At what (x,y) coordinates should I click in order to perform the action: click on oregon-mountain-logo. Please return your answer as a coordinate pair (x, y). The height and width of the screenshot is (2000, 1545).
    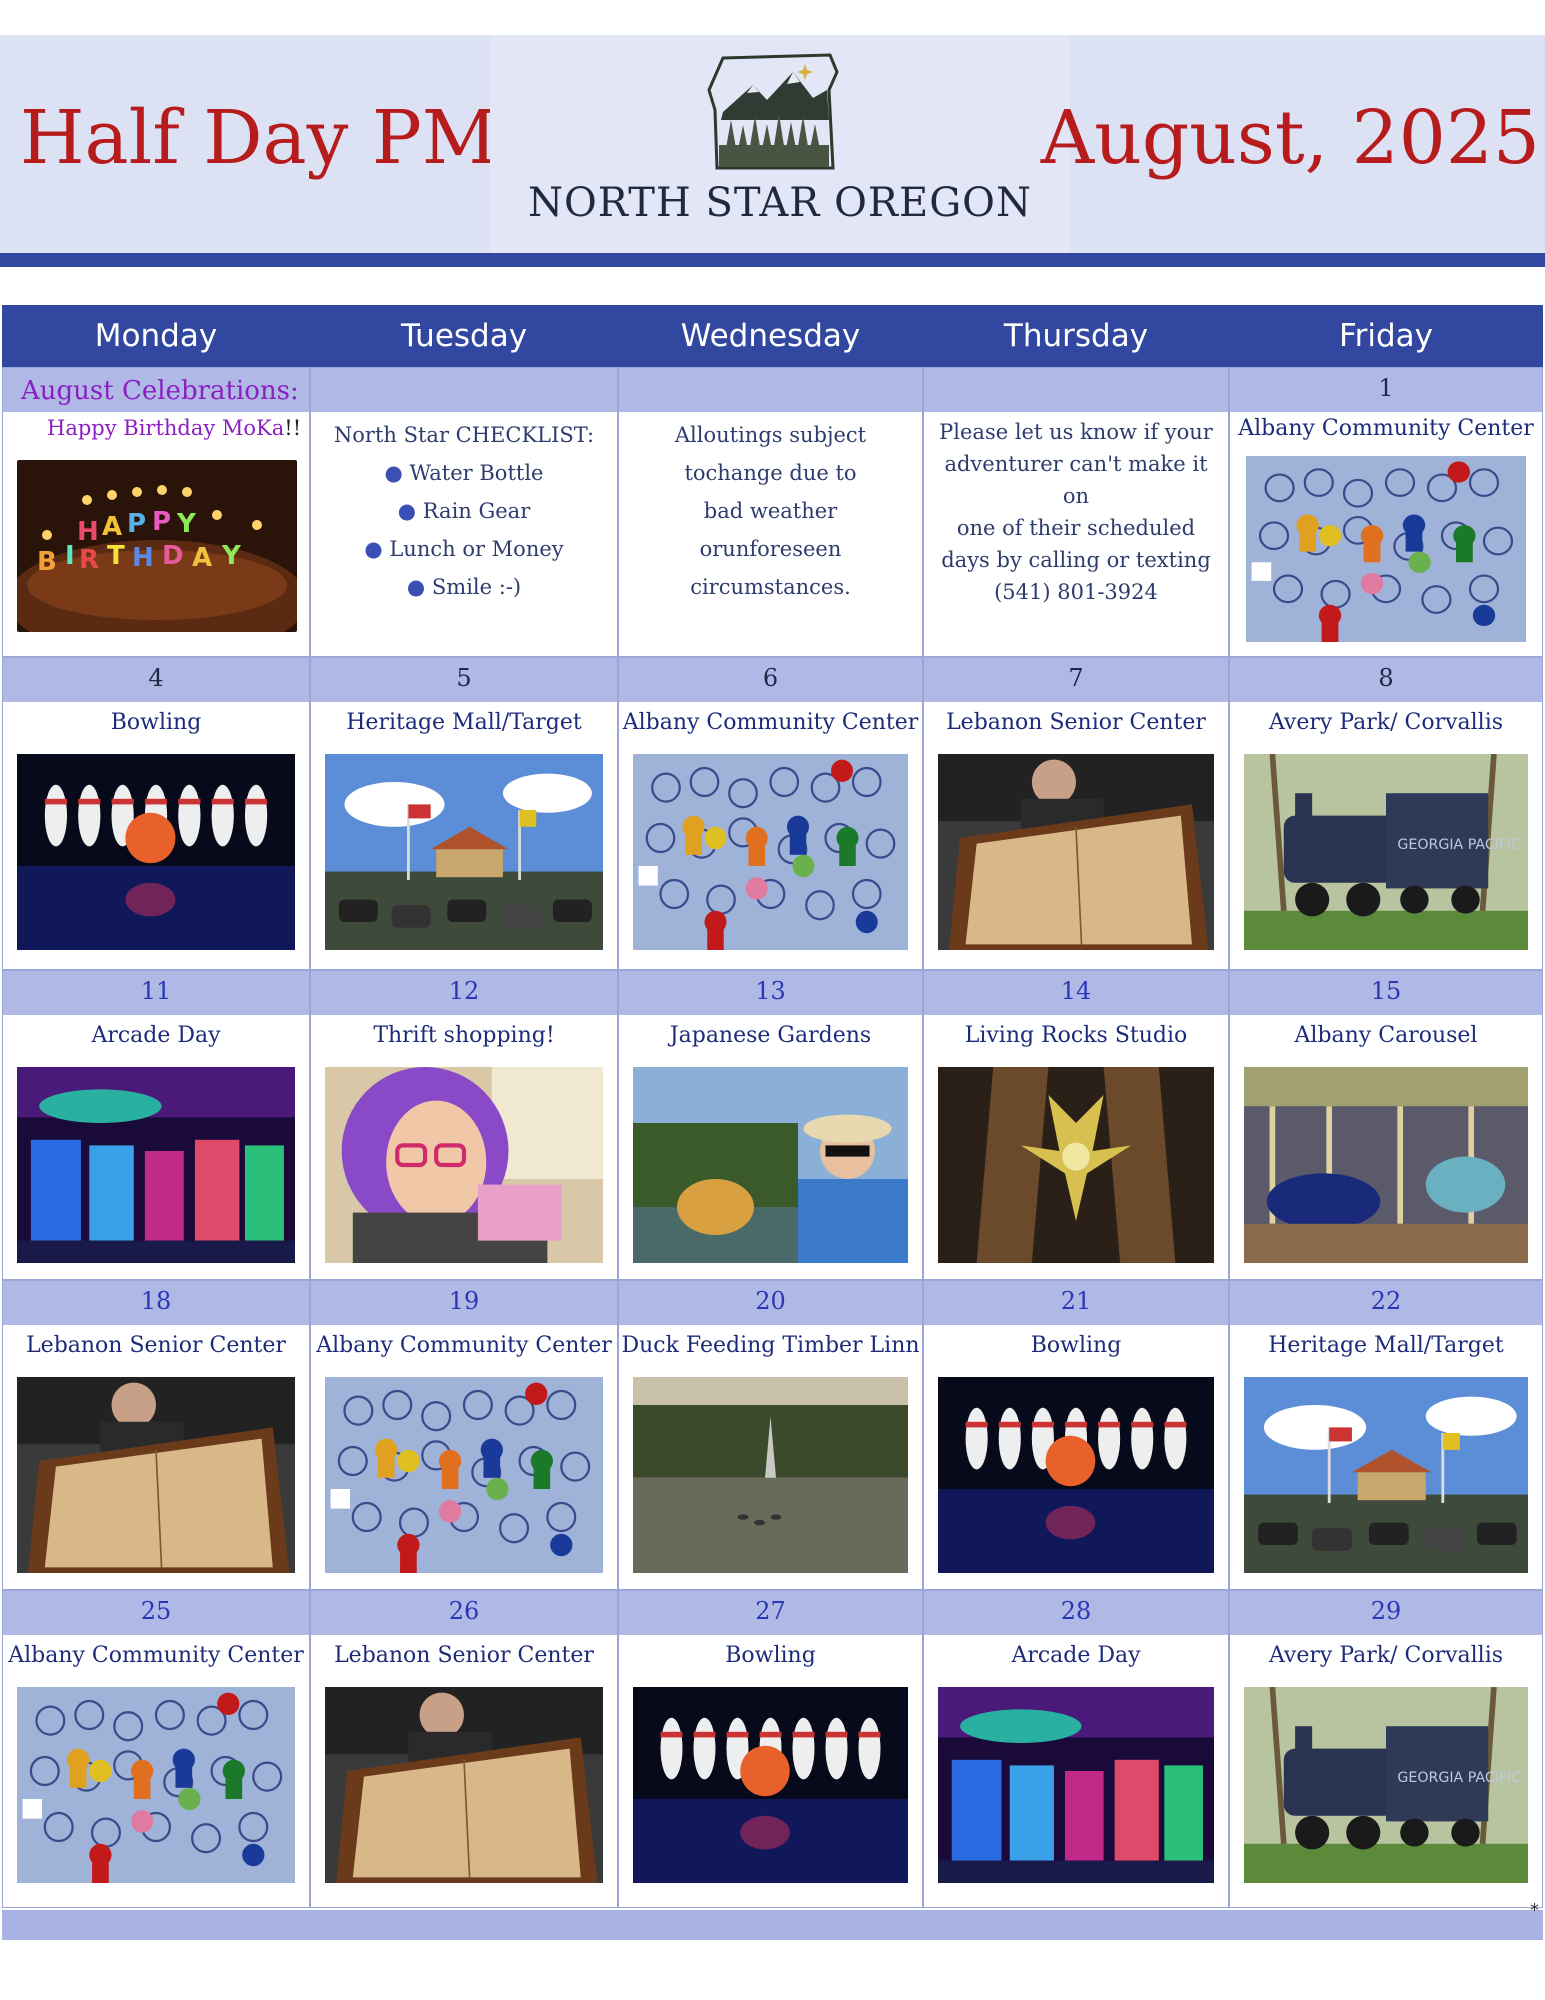
    Looking at the image, I should click on (773, 111).